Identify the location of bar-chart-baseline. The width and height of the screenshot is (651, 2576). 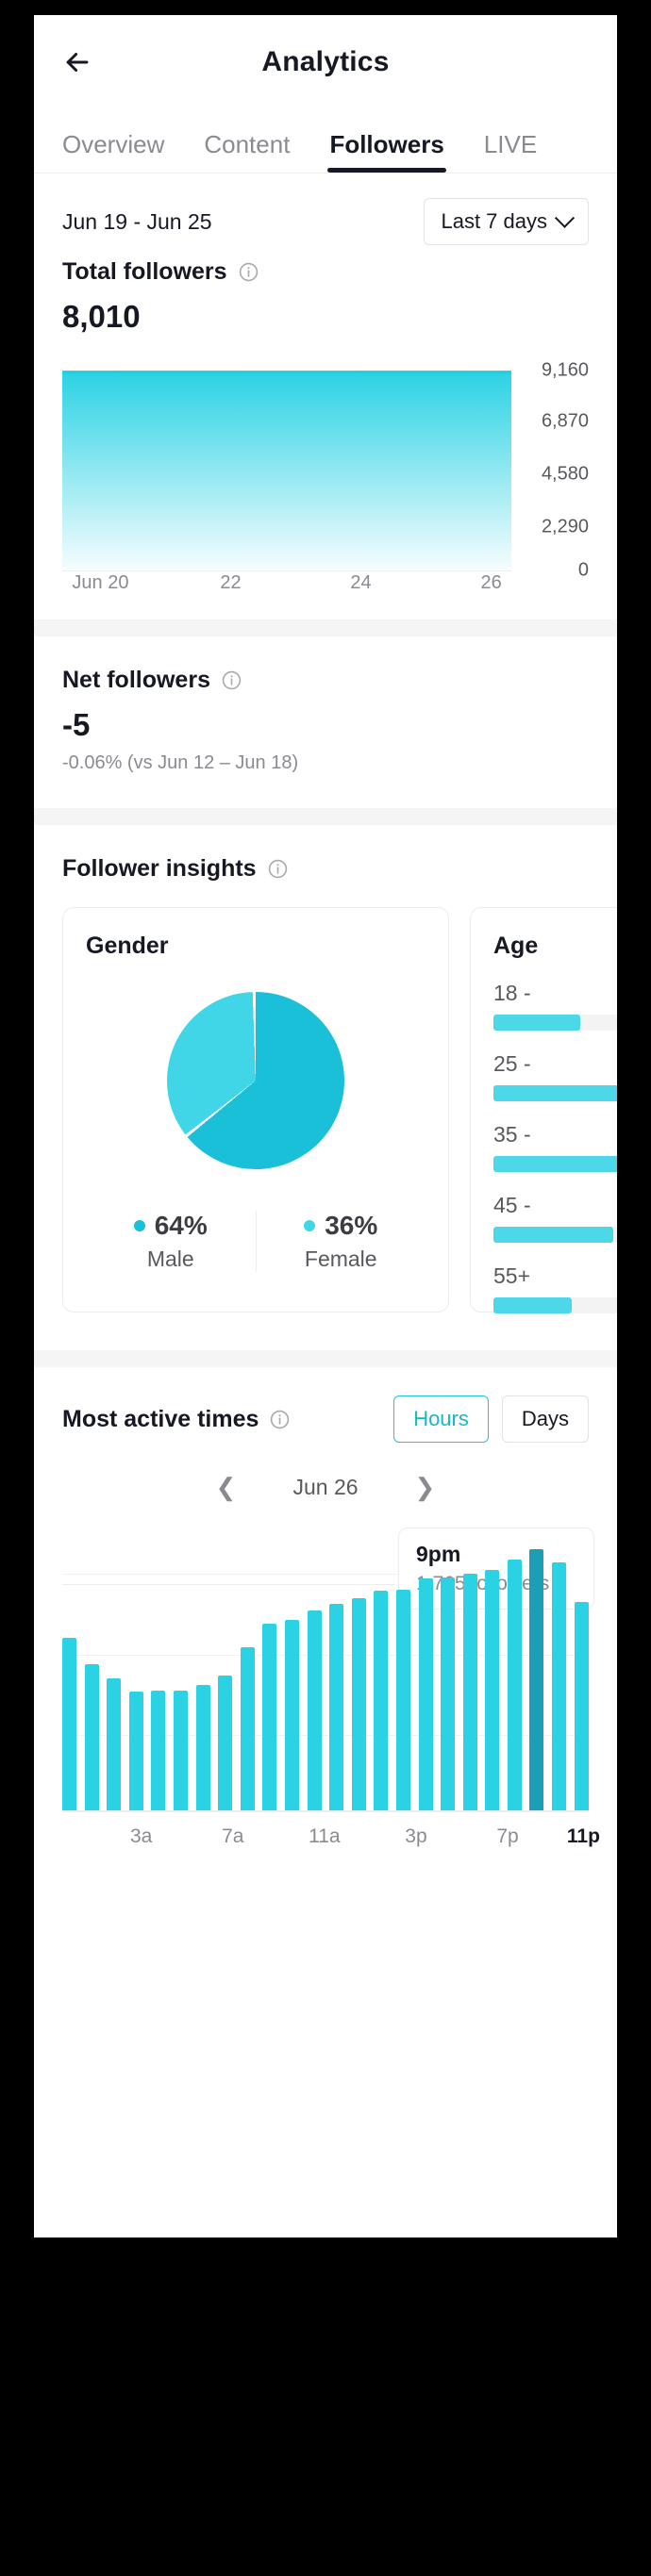
(325, 1811).